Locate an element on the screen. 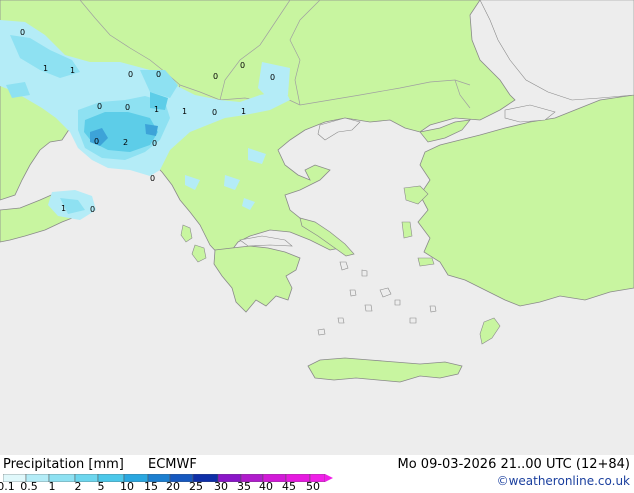 This screenshot has height=493, width=634. colorbar-tick-label: 40 is located at coordinates (266, 486).